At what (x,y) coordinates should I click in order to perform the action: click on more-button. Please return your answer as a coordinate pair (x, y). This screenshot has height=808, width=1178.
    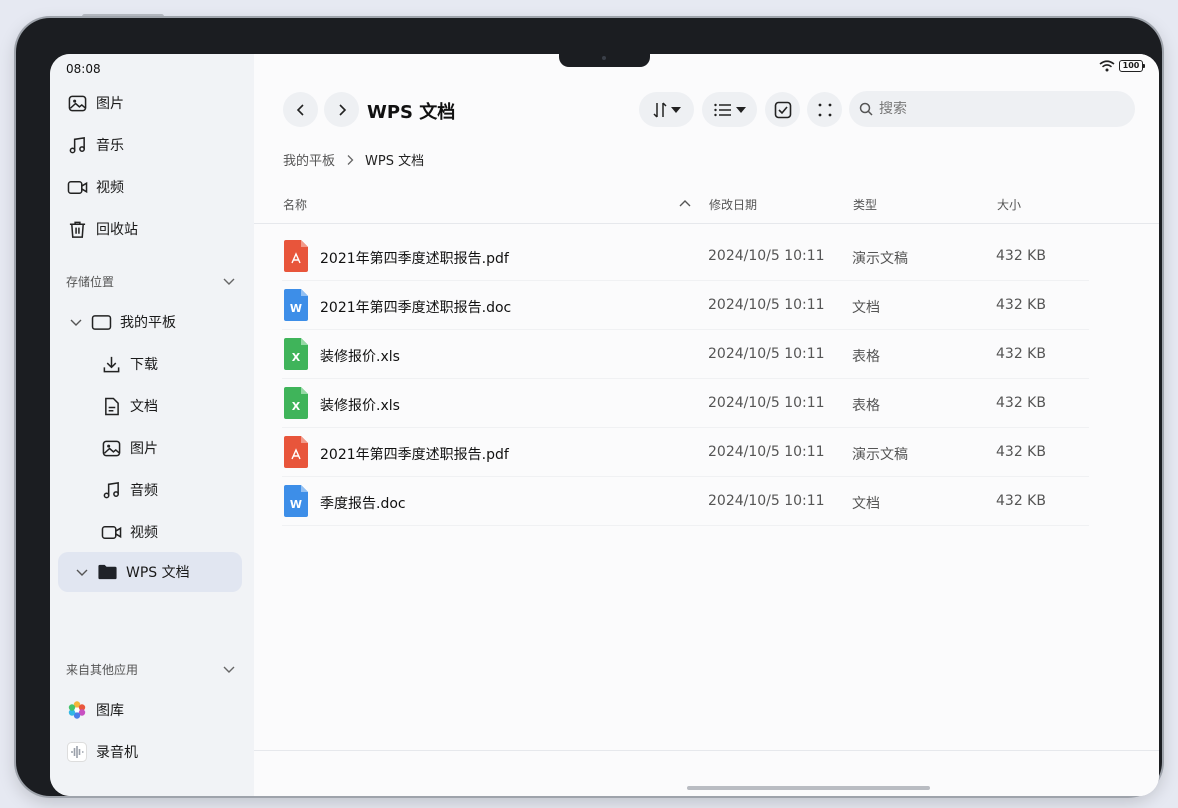
    Looking at the image, I should click on (824, 109).